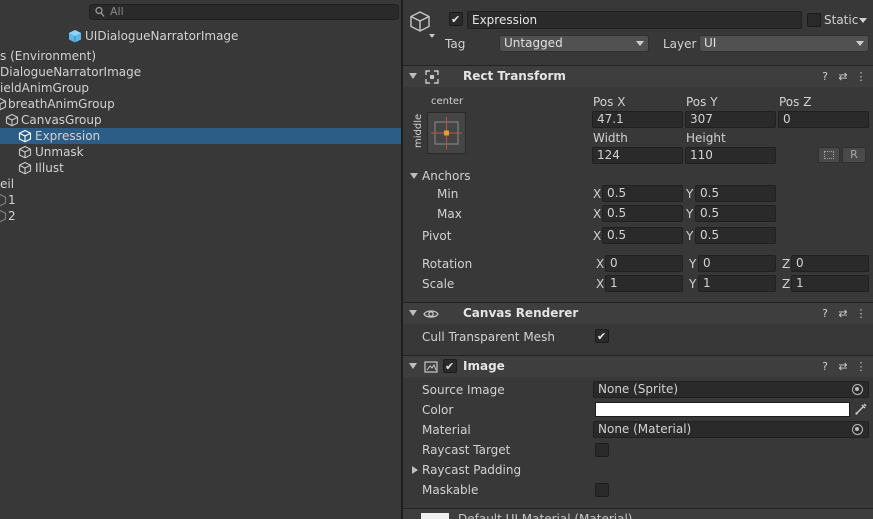 This screenshot has height=519, width=873. What do you see at coordinates (431, 314) in the screenshot?
I see `eye-icon` at bounding box center [431, 314].